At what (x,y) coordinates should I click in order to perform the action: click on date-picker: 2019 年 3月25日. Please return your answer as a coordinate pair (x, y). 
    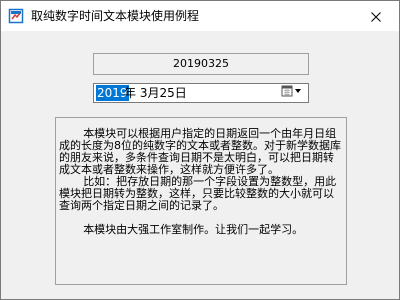
    Looking at the image, I should click on (201, 93).